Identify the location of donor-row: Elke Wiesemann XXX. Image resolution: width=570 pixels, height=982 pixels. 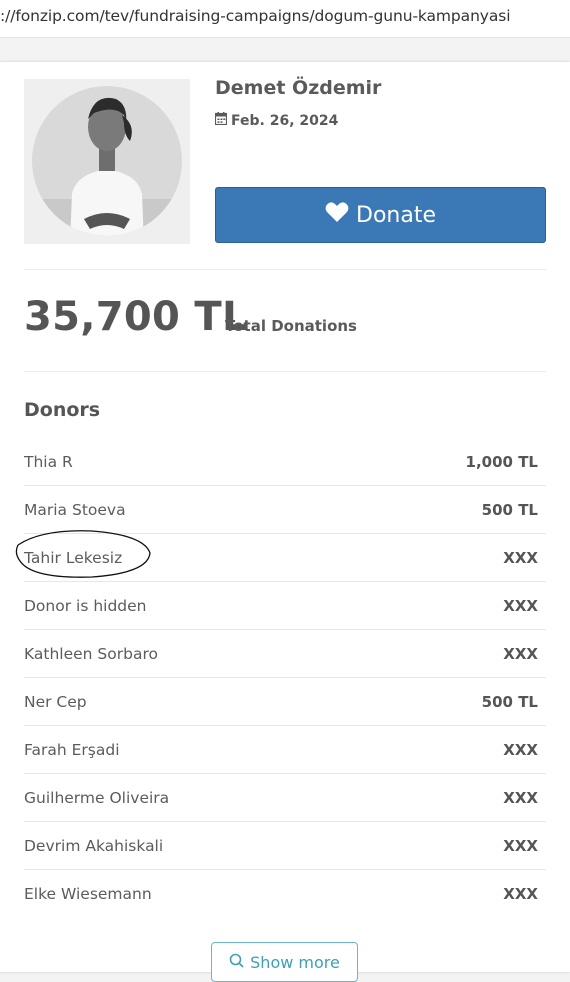
(285, 894).